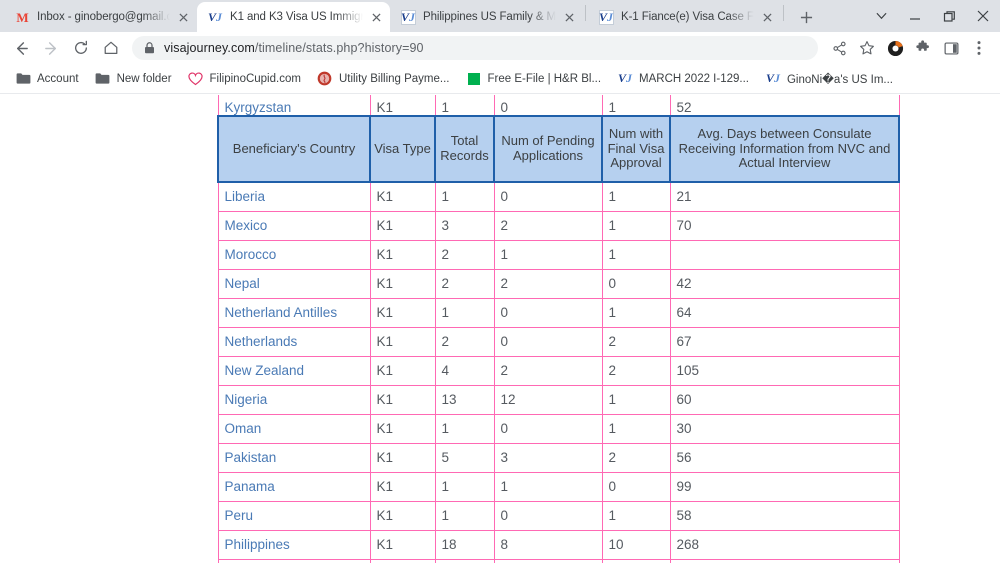 The width and height of the screenshot is (1000, 563). Describe the element at coordinates (294, 560) in the screenshot. I see `country-link: Portugal` at that location.